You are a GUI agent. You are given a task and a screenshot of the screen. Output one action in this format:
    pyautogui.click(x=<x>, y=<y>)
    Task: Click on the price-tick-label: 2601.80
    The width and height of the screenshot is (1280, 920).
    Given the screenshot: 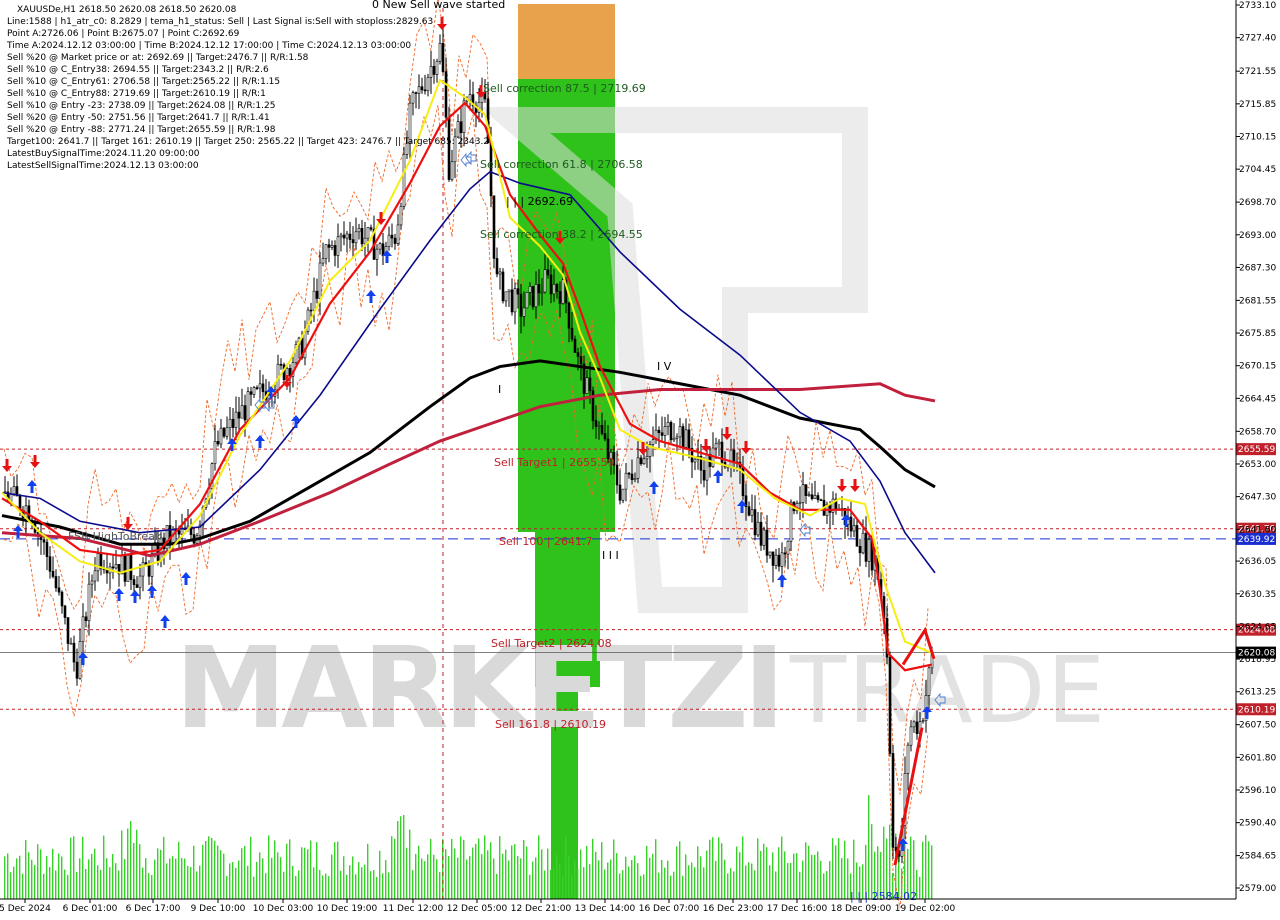 What is the action you would take?
    pyautogui.click(x=1257, y=758)
    